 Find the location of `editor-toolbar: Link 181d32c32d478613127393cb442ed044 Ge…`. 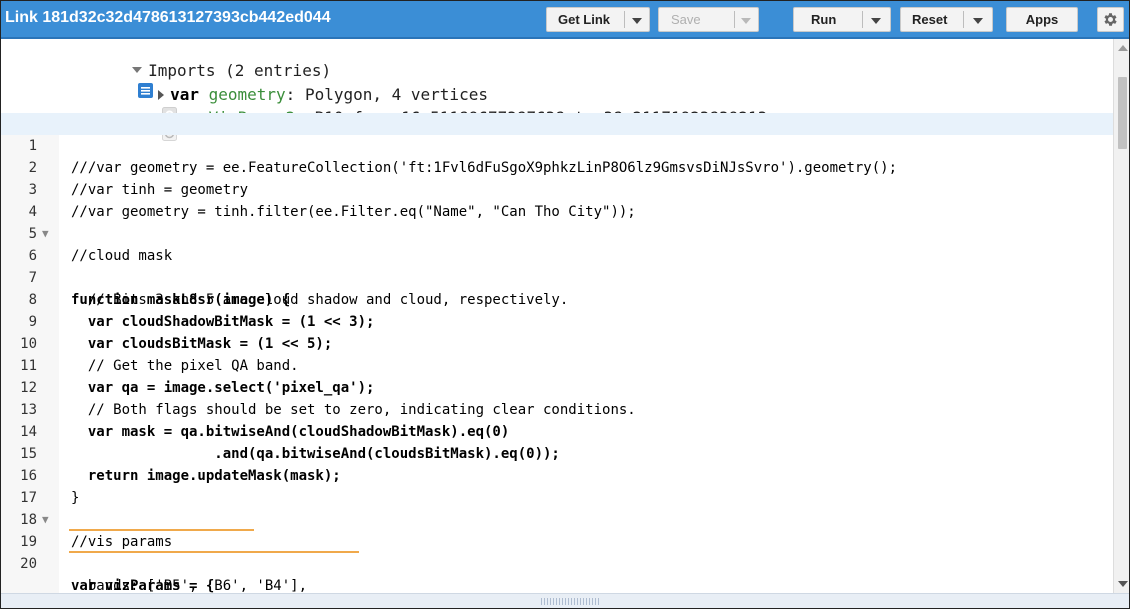

editor-toolbar: Link 181d32c32d478613127393cb442ed044 Ge… is located at coordinates (565, 20).